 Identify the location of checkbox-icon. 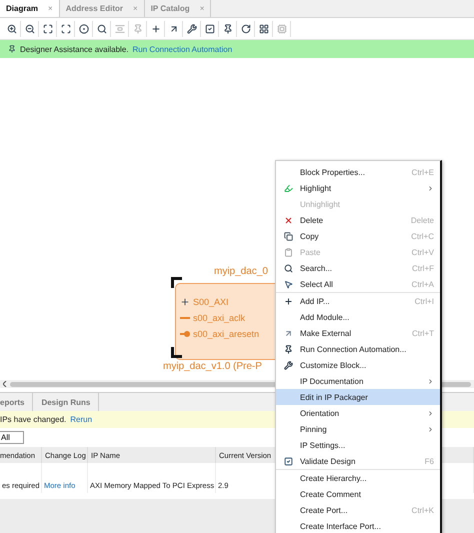
(288, 461).